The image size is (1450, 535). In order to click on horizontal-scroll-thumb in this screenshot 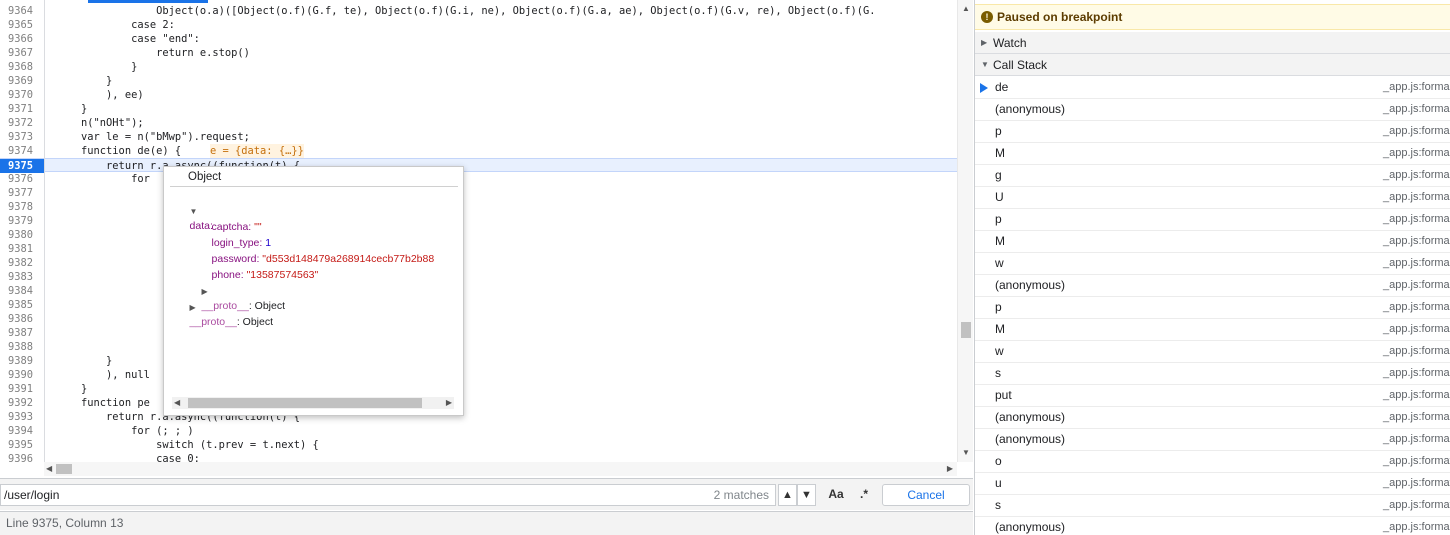, I will do `click(64, 469)`.